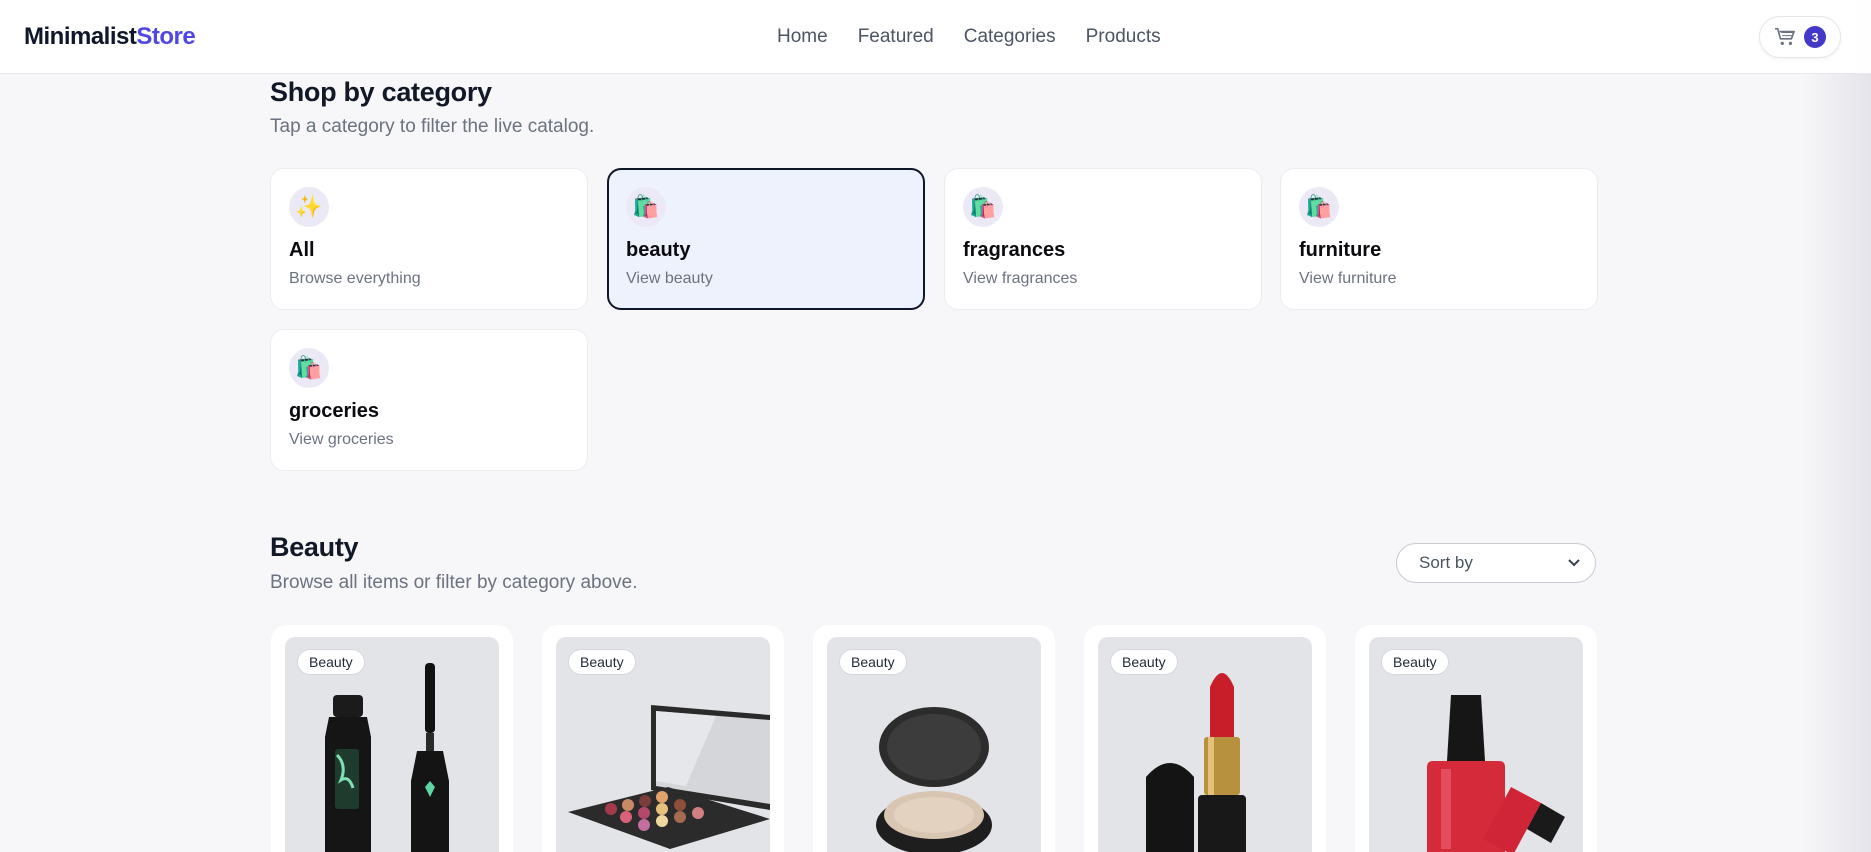 This screenshot has height=852, width=1871. I want to click on category-card-beauty: 🛍️ beauty View beauty, so click(766, 239).